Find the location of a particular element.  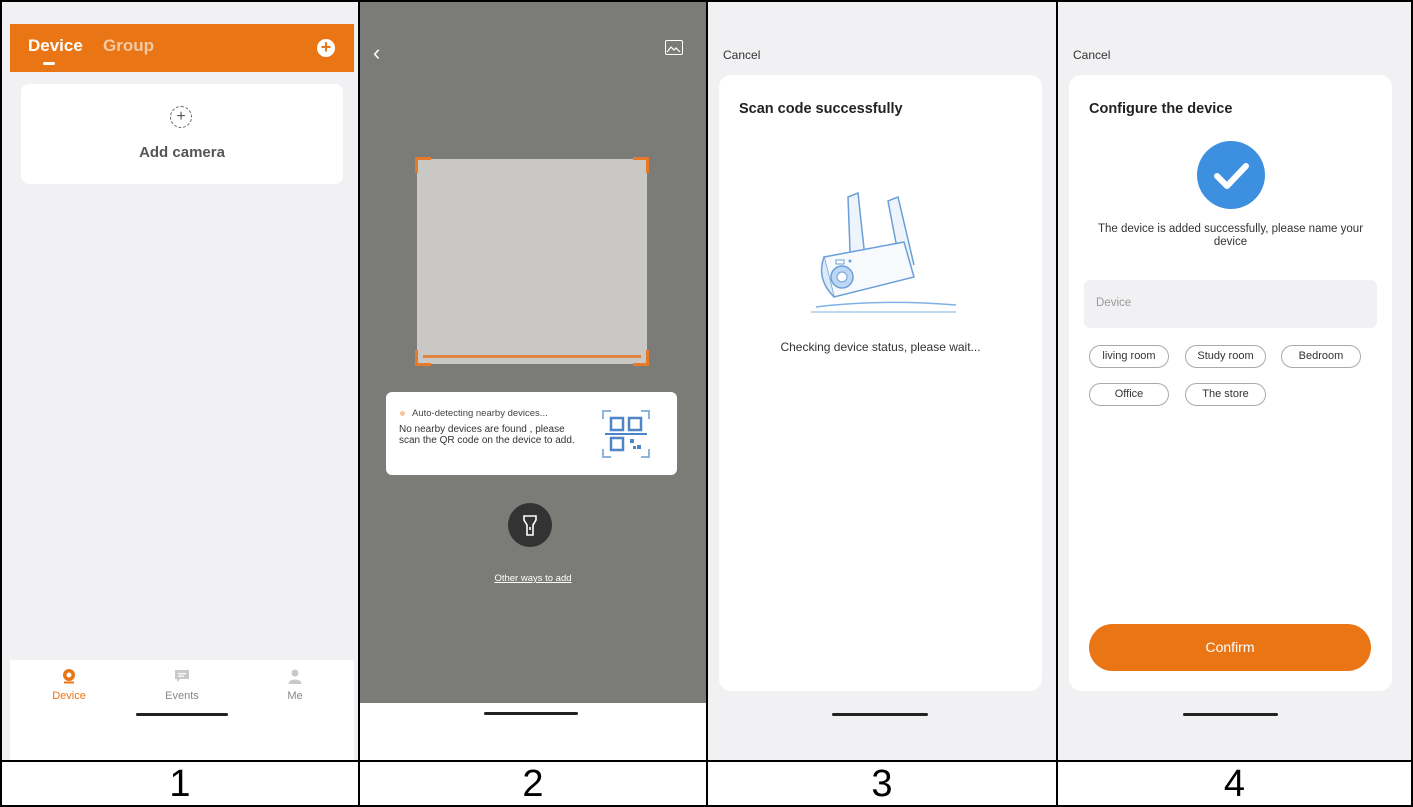

chip-the-store: The store is located at coordinates (1225, 394).